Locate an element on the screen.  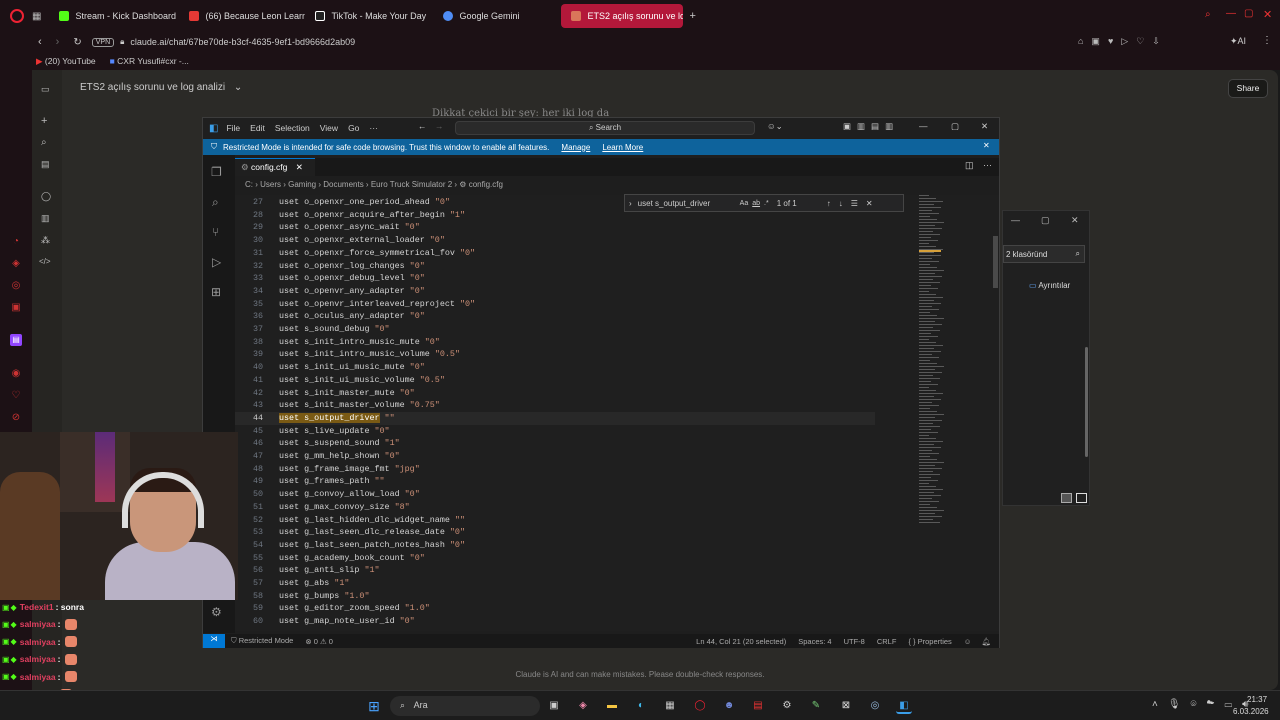
maximize-window-icon: ▢ is located at coordinates (1248, 13).